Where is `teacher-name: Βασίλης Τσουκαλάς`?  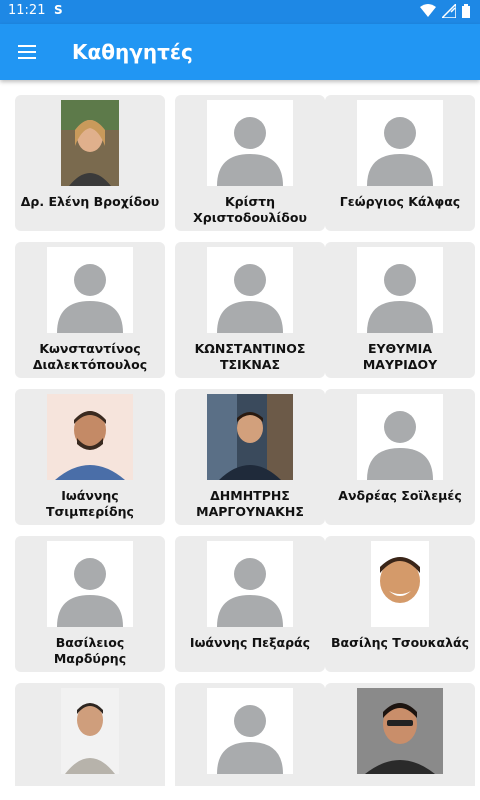
teacher-name: Βασίλης Τσουκαλάς is located at coordinates (400, 642).